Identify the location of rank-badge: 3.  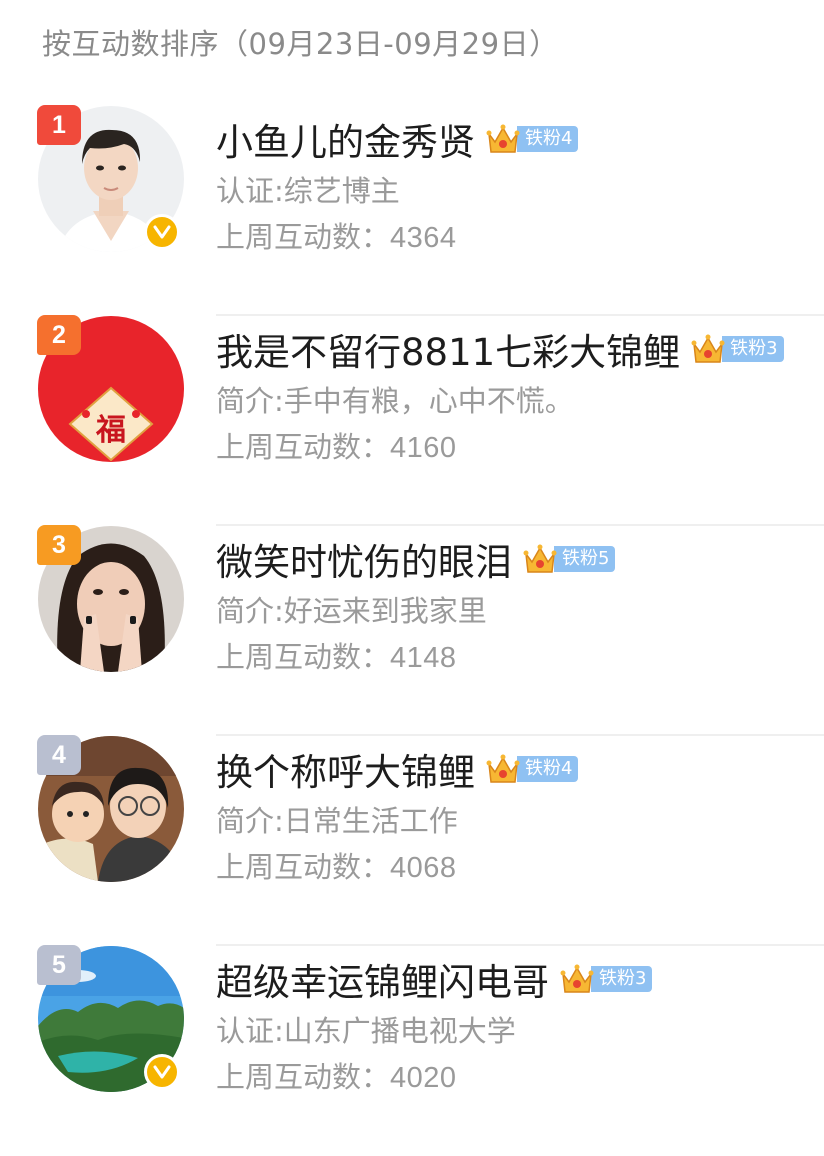
(59, 545).